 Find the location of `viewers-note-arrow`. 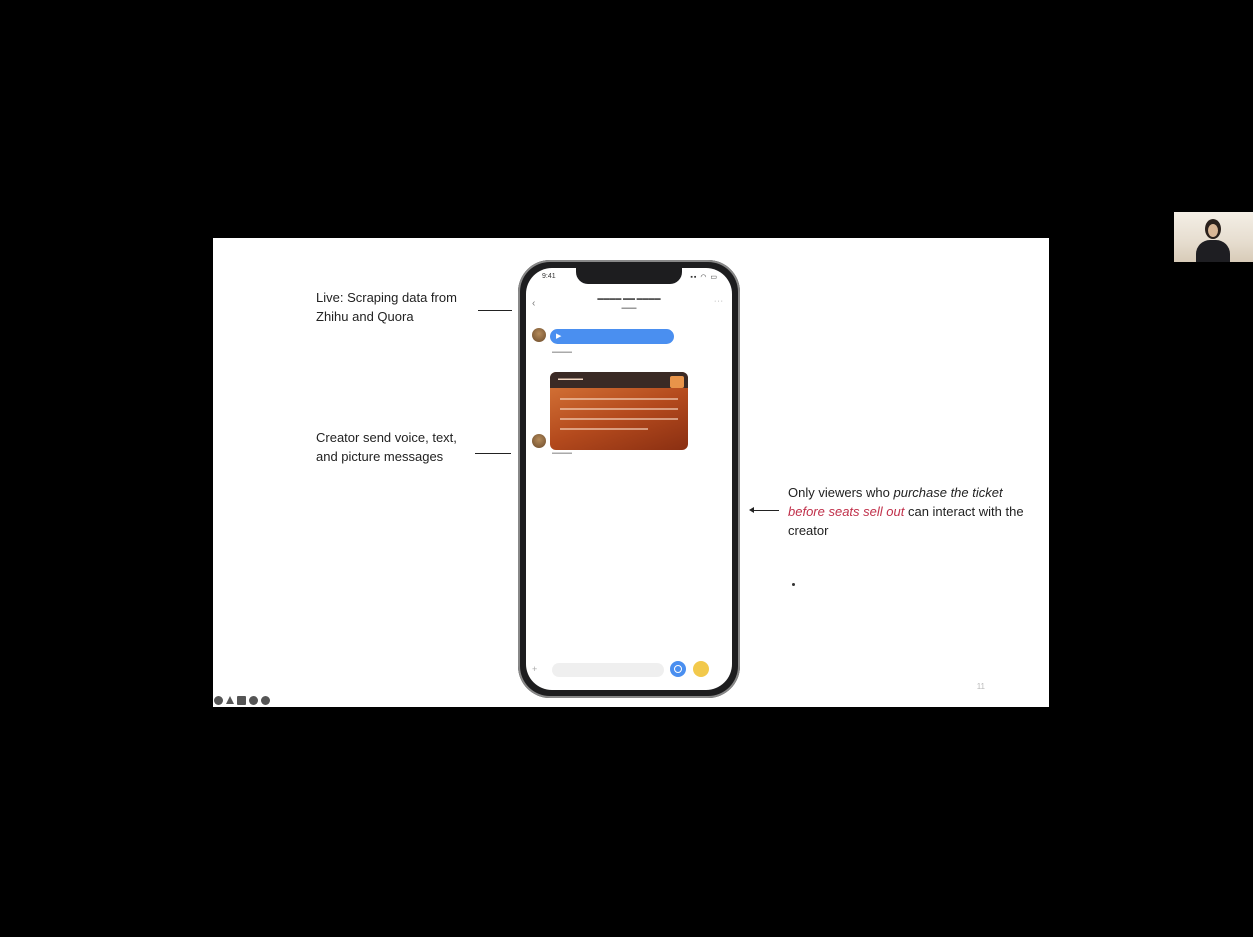

viewers-note-arrow is located at coordinates (764, 510).